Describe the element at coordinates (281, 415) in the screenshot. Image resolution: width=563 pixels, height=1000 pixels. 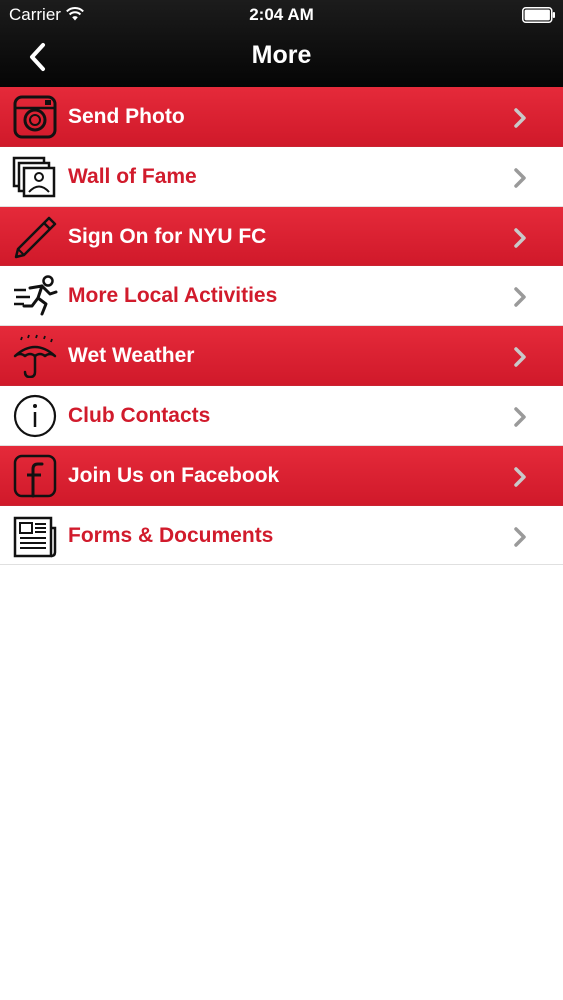
I see `menu-item-club-contacts: Club Contacts` at that location.